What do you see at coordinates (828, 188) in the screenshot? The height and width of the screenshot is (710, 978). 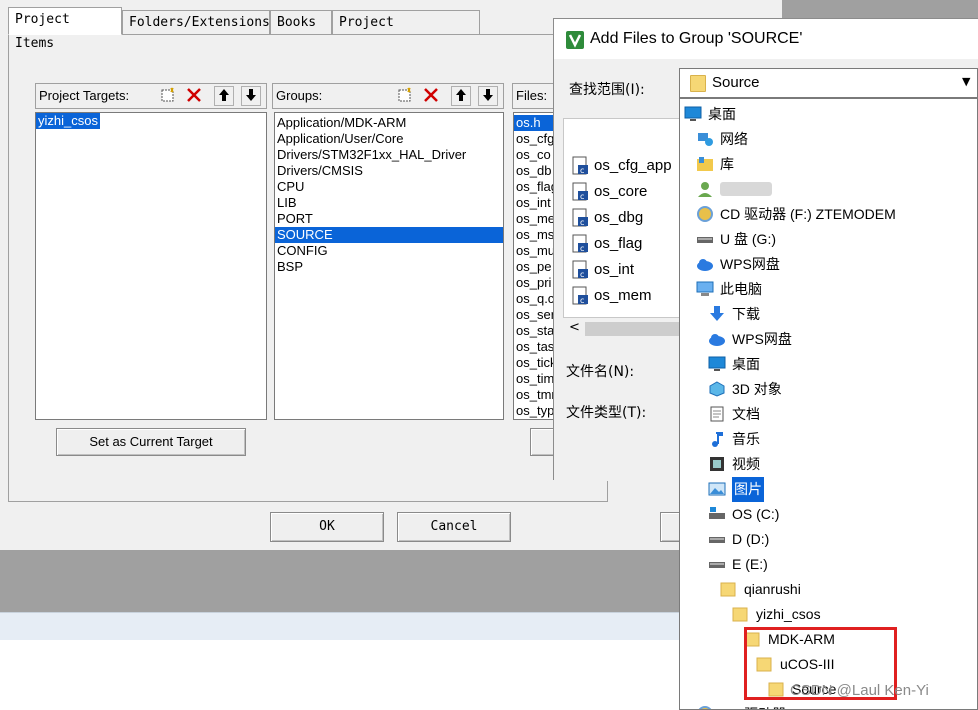 I see `dropdown-item` at bounding box center [828, 188].